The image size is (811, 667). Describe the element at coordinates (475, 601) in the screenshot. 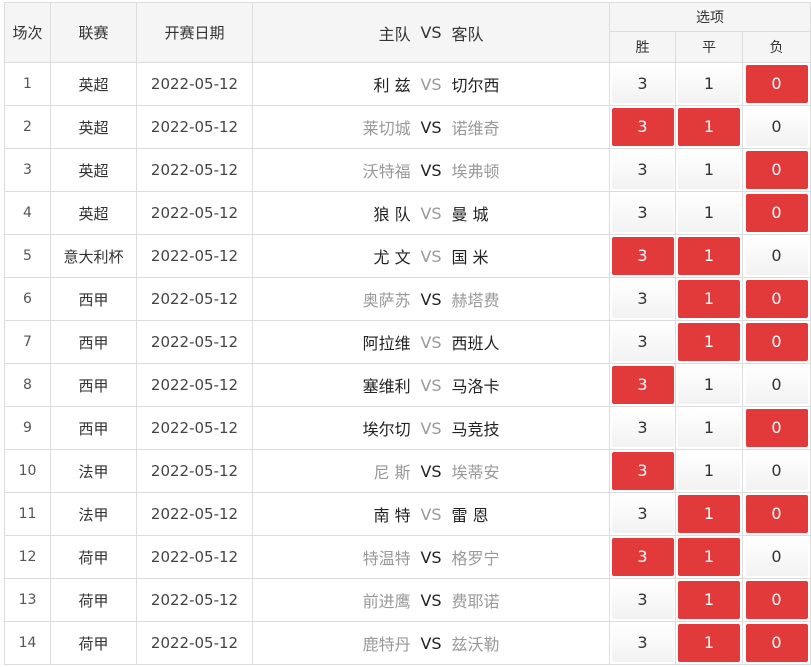

I see `away-team: 费耶诺` at that location.